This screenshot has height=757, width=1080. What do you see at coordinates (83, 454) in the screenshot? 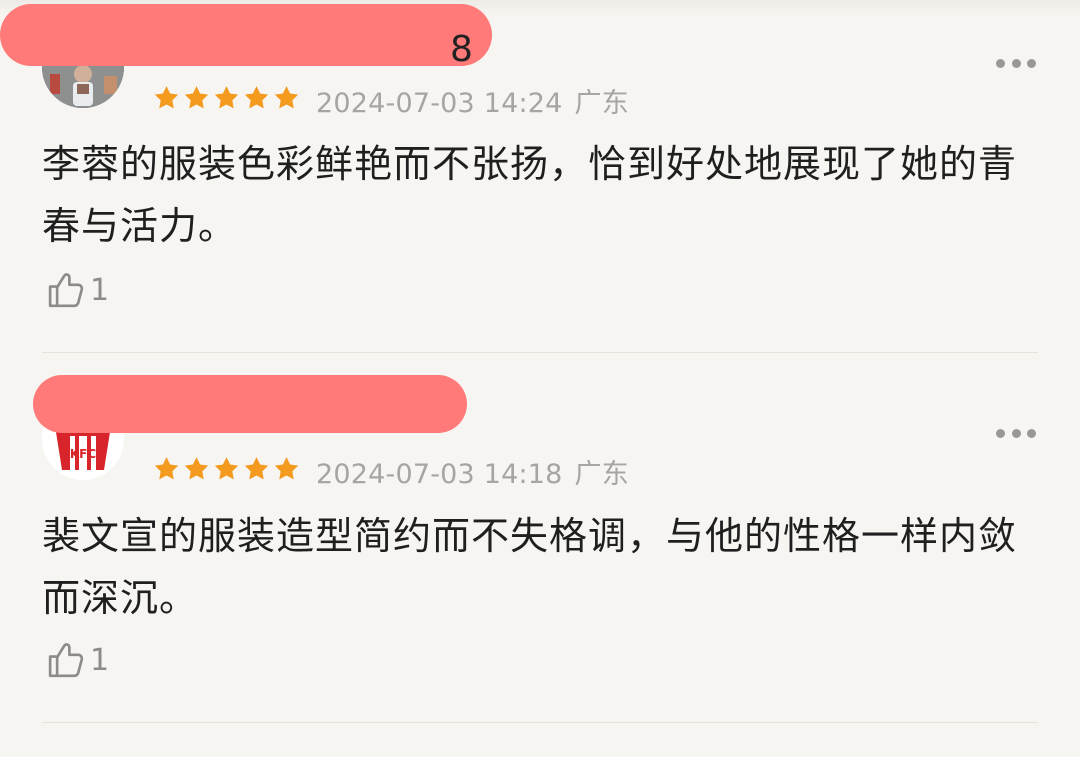
I see `avatar-logo-text: KFC` at bounding box center [83, 454].